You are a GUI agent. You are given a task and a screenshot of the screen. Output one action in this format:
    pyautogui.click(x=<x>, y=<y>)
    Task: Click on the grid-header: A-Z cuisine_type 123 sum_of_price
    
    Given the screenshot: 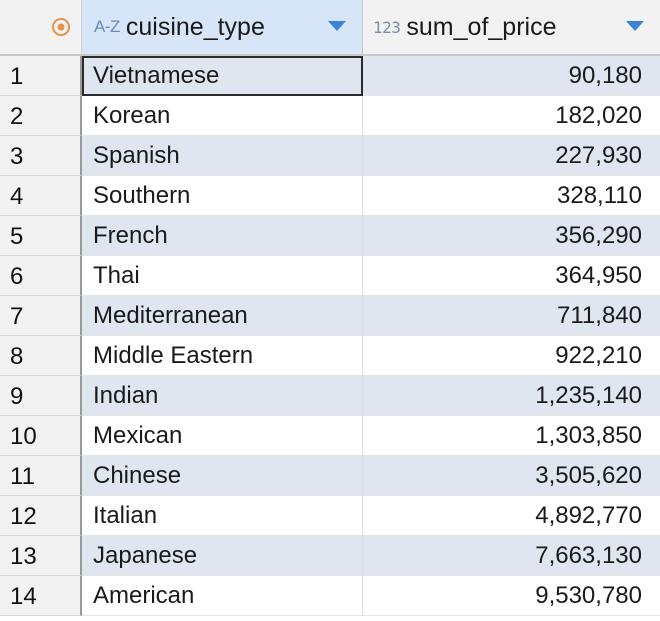 What is the action you would take?
    pyautogui.click(x=330, y=28)
    